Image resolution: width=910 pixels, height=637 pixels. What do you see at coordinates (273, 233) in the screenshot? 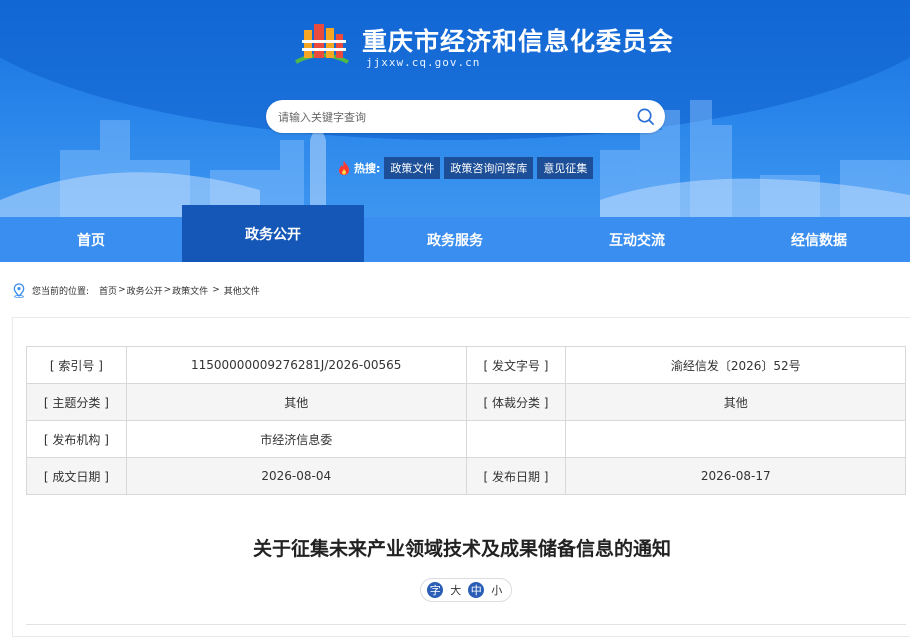
I see `nav-government-affairs: 政务公开` at bounding box center [273, 233].